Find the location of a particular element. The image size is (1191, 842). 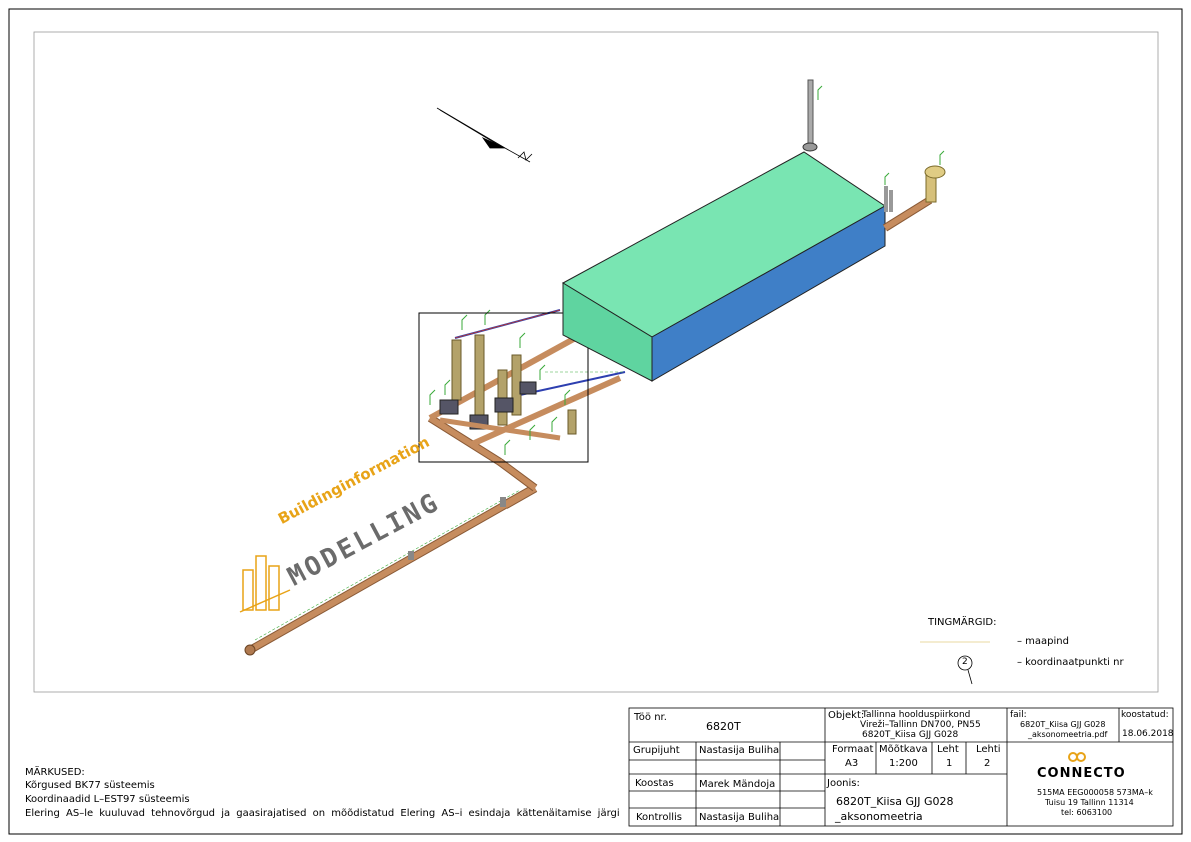

object-line: Tallinna hoolduspiirkond is located at coordinates (916, 715).